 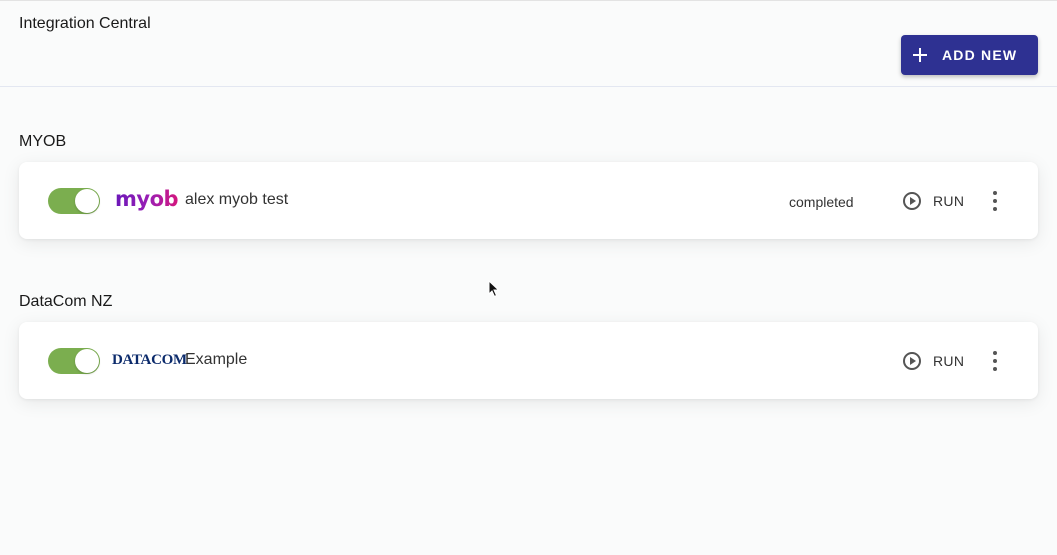 What do you see at coordinates (494, 289) in the screenshot?
I see `mouse-cursor-icon` at bounding box center [494, 289].